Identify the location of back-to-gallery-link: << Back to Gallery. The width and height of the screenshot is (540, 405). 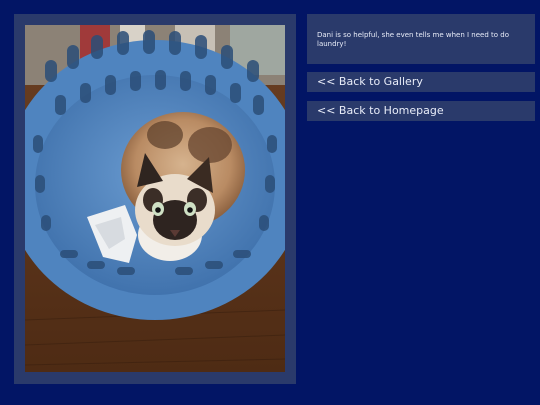
(421, 82).